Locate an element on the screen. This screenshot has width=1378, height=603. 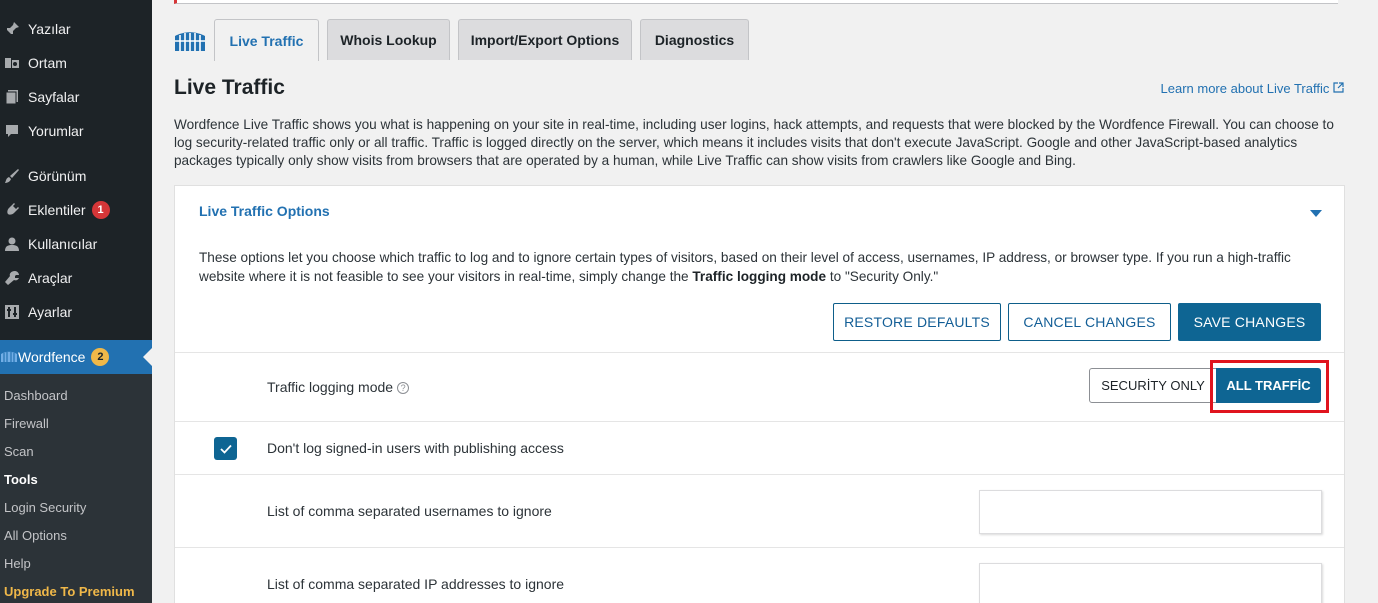
learn-more-link: Learn more about Live Traffic is located at coordinates (1252, 88).